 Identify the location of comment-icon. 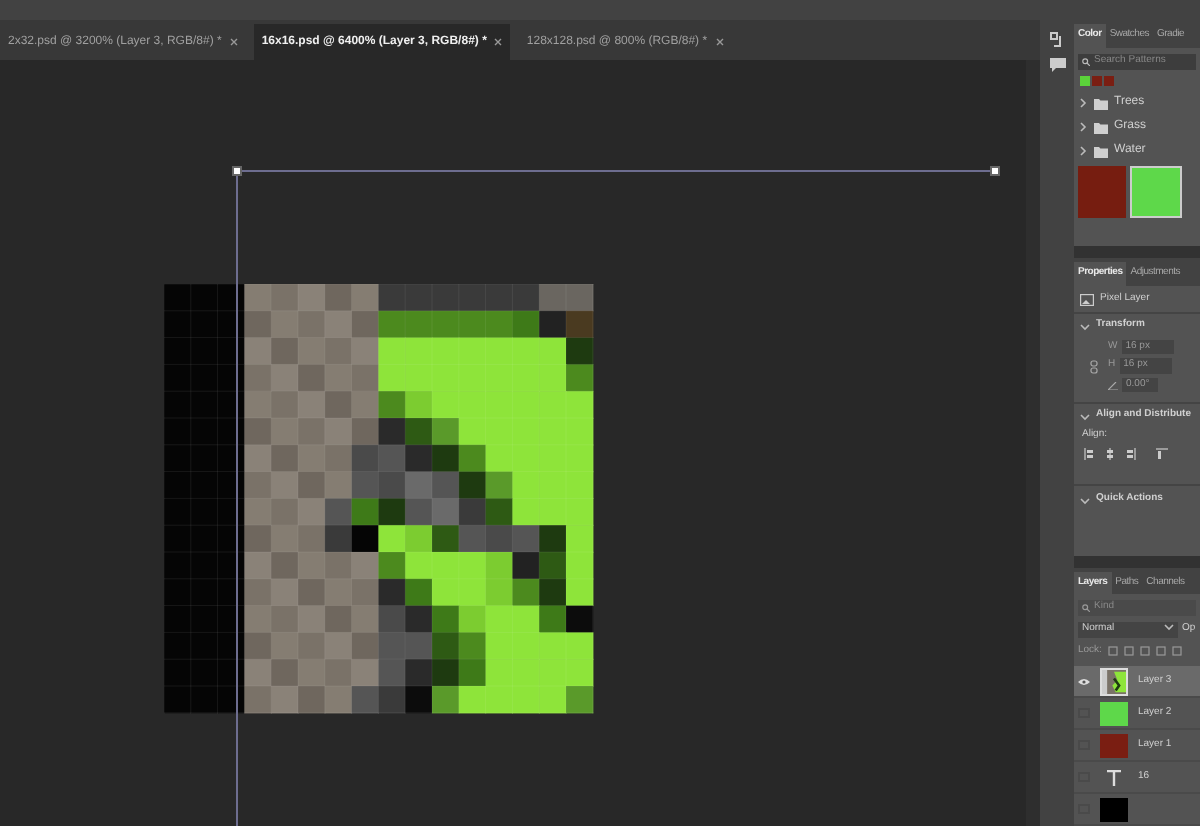
(1057, 65).